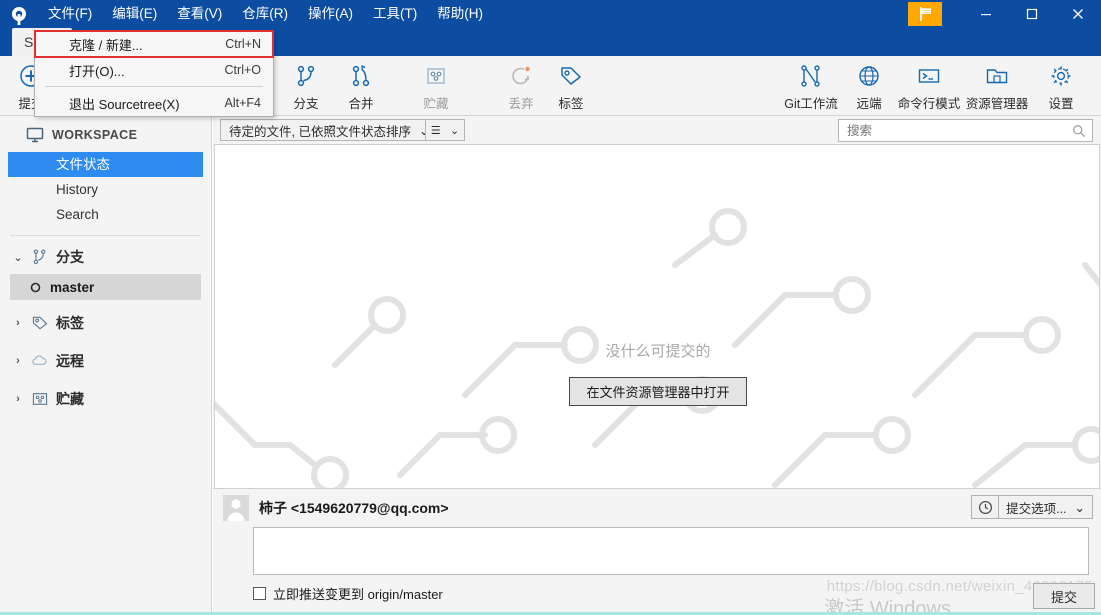  What do you see at coordinates (869, 104) in the screenshot?
I see `toolbar-remote-label: 远端` at bounding box center [869, 104].